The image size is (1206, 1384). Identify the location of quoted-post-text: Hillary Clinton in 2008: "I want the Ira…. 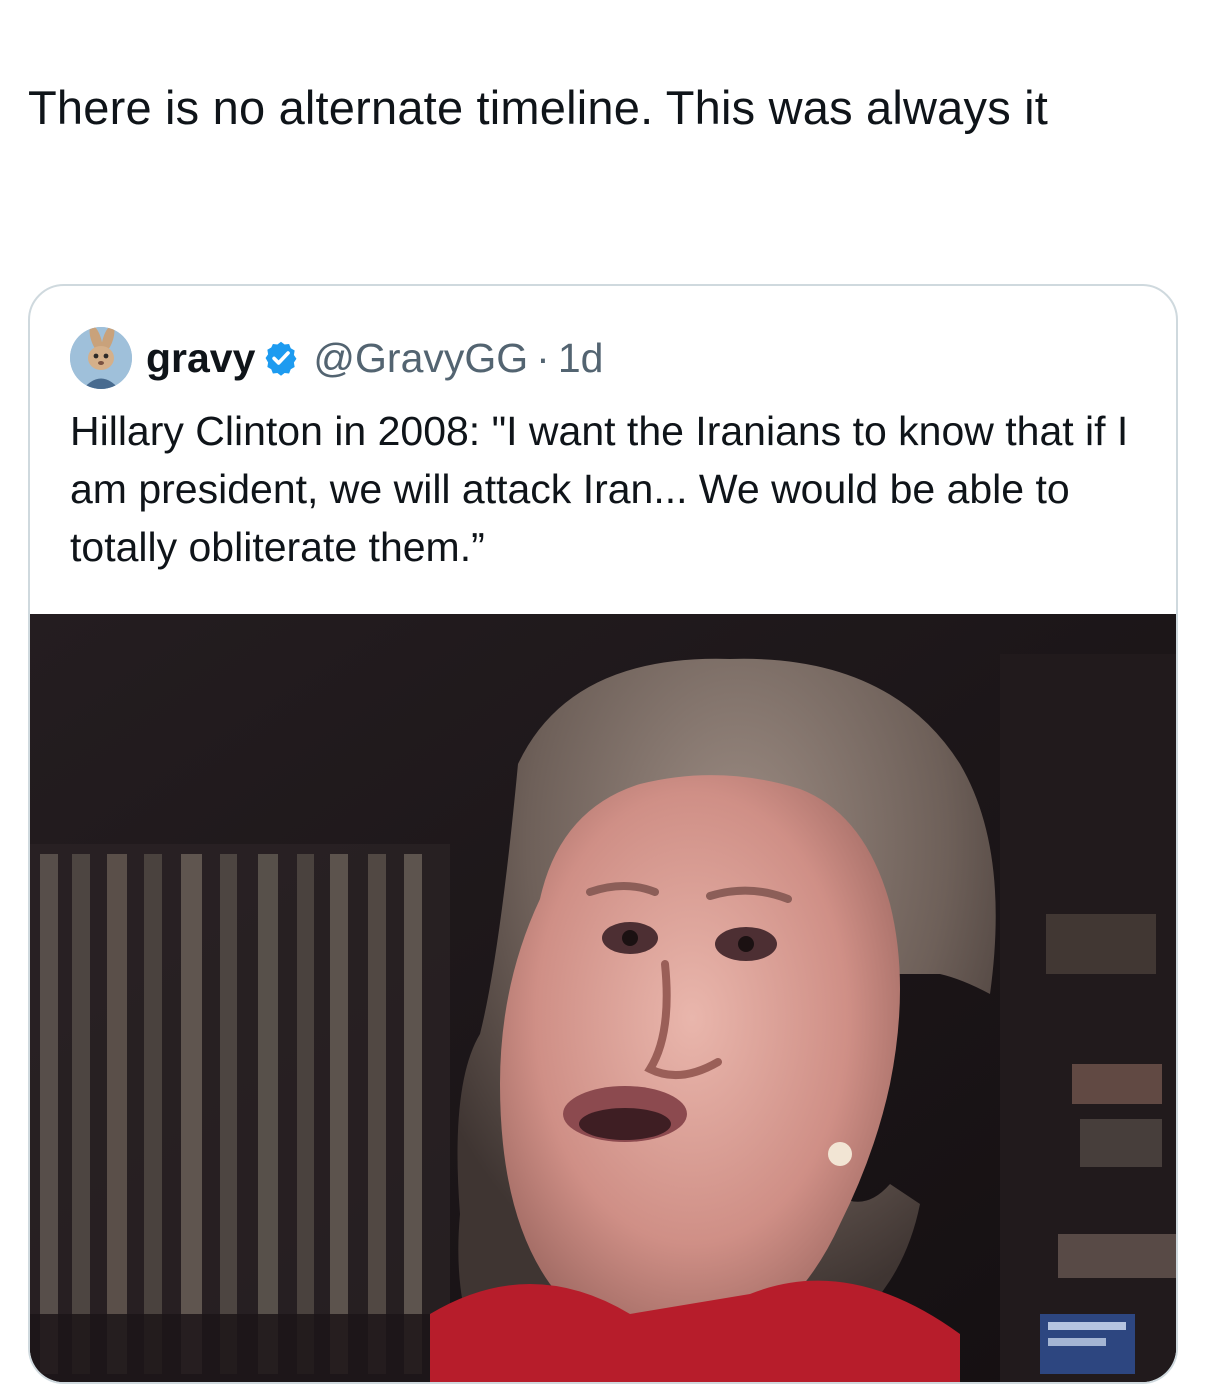
(599, 489).